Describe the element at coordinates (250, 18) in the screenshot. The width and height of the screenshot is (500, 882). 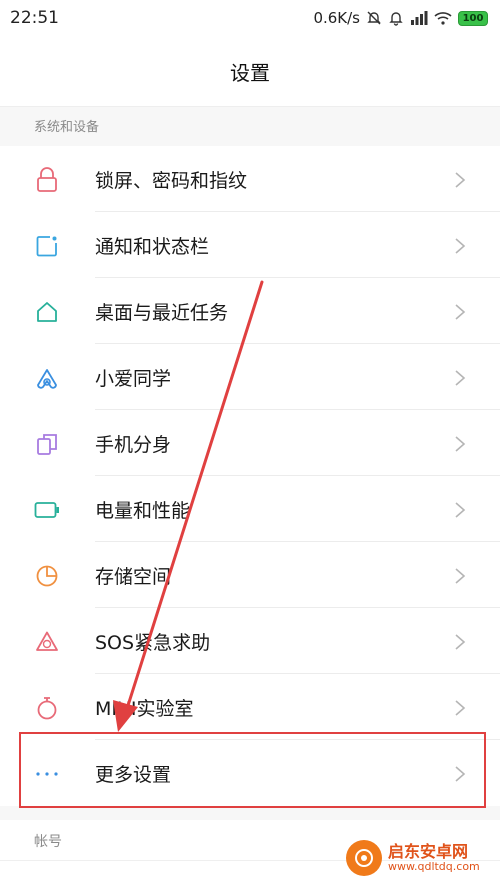
I see `status-bar: 22:51 0.6K/s 100` at that location.